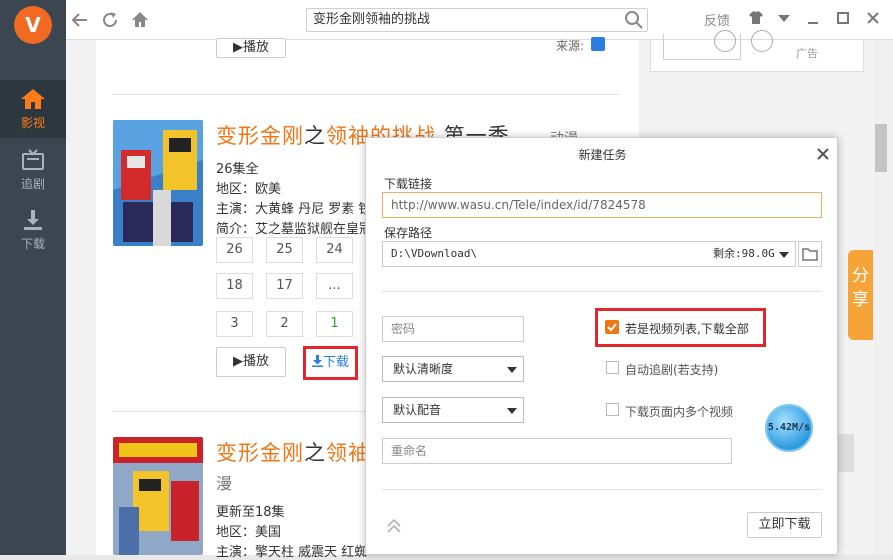  I want to click on episode-button: 18, so click(234, 286).